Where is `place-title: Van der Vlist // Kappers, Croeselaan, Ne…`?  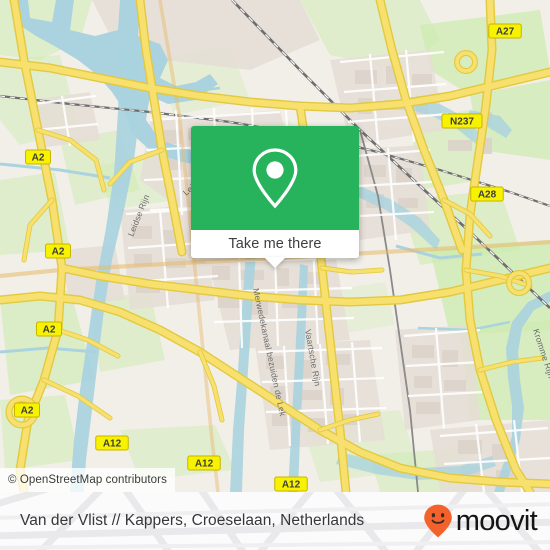
place-title: Van der Vlist // Kappers, Croeselaan, Ne… is located at coordinates (192, 520).